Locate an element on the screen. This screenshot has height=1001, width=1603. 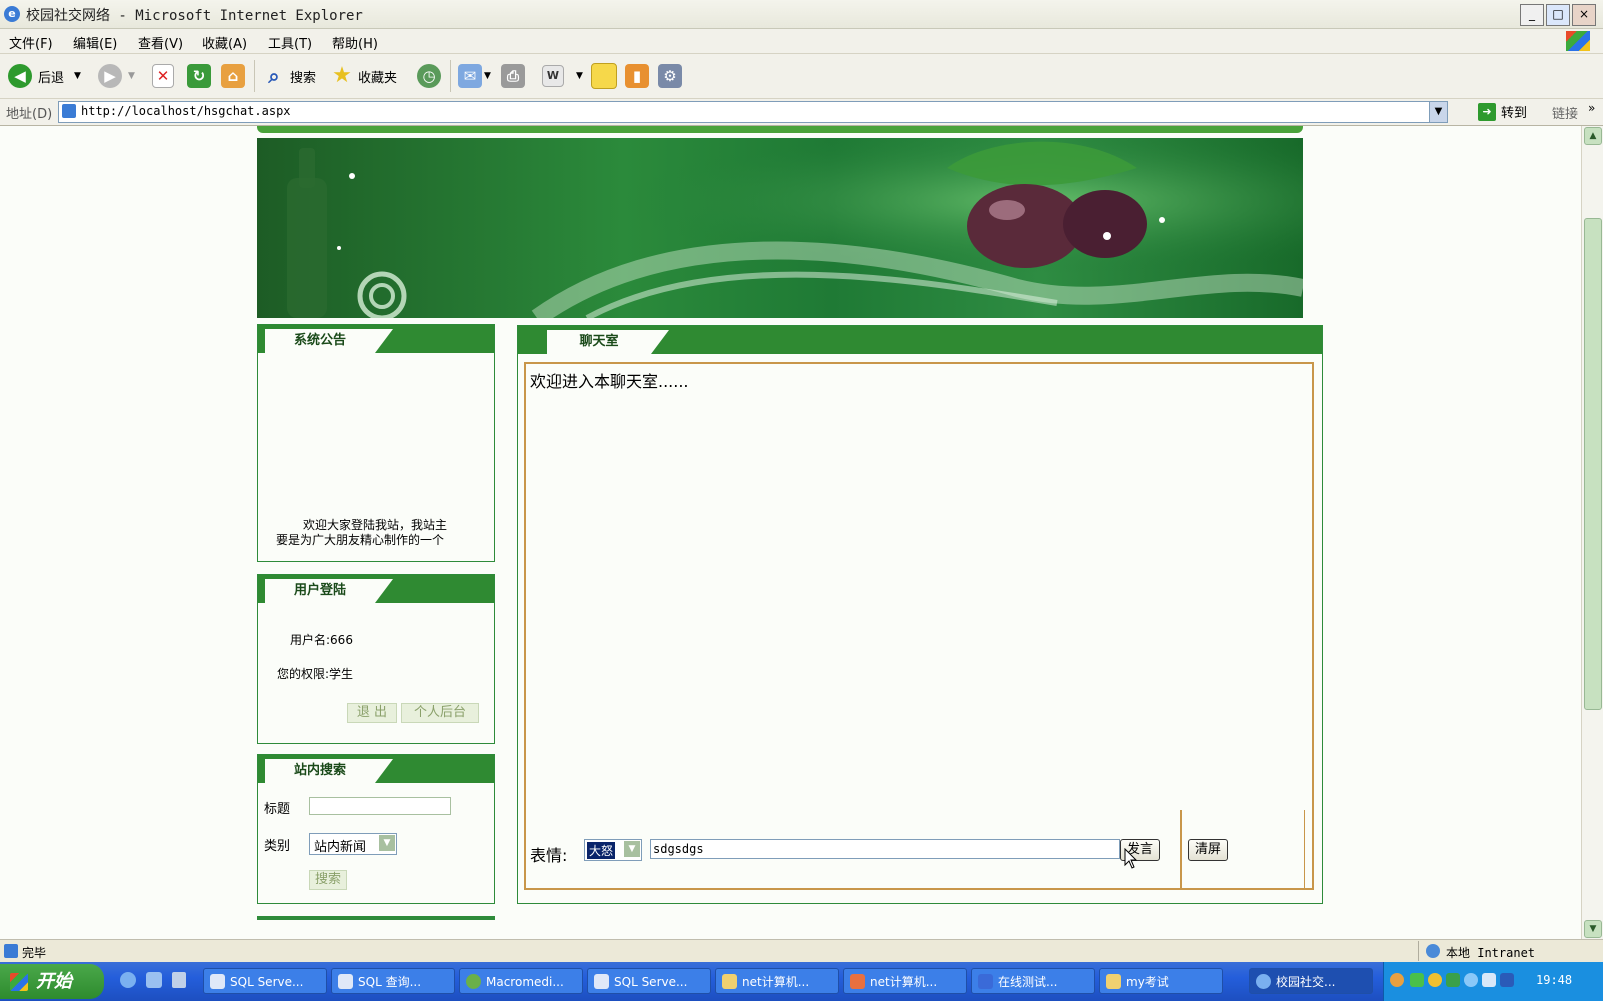
menu-view: 查看(V) is located at coordinates (160, 42).